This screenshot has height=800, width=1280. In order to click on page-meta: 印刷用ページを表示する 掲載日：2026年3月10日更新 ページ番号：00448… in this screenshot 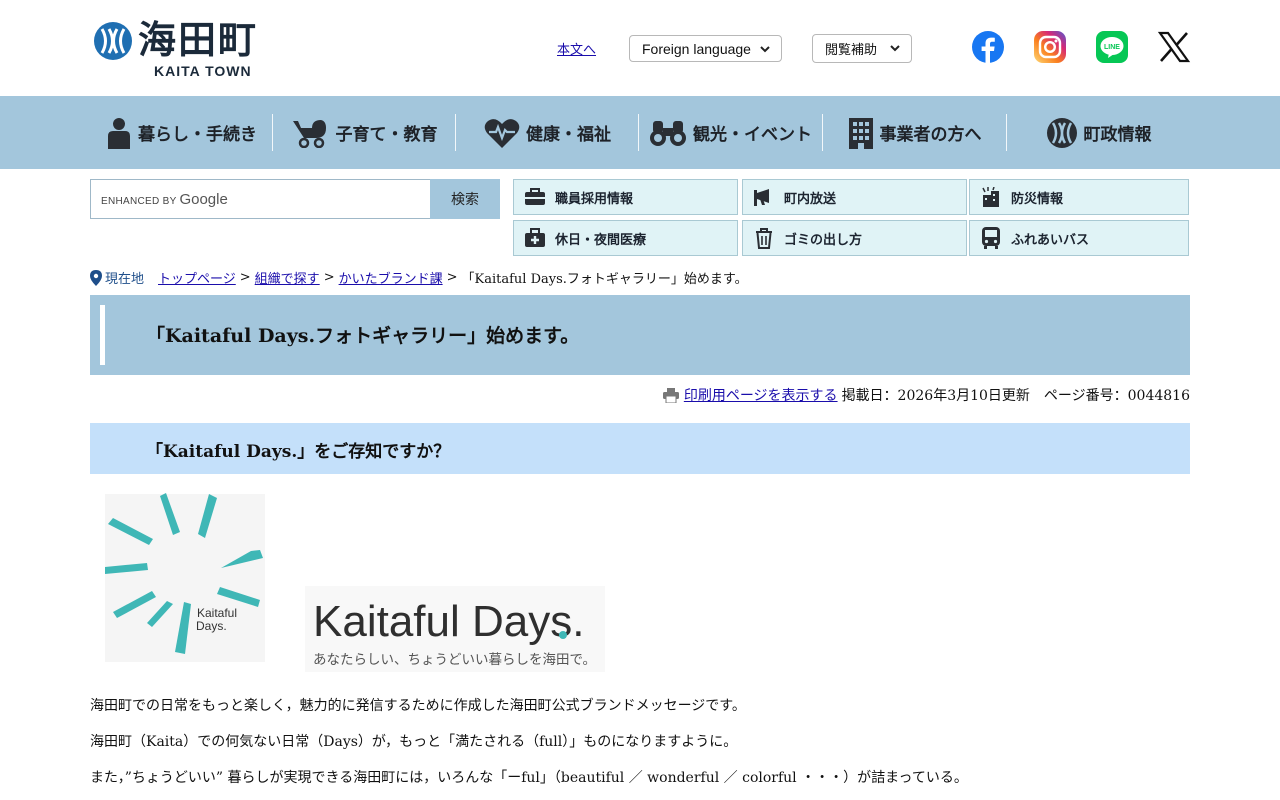, I will do `click(926, 395)`.